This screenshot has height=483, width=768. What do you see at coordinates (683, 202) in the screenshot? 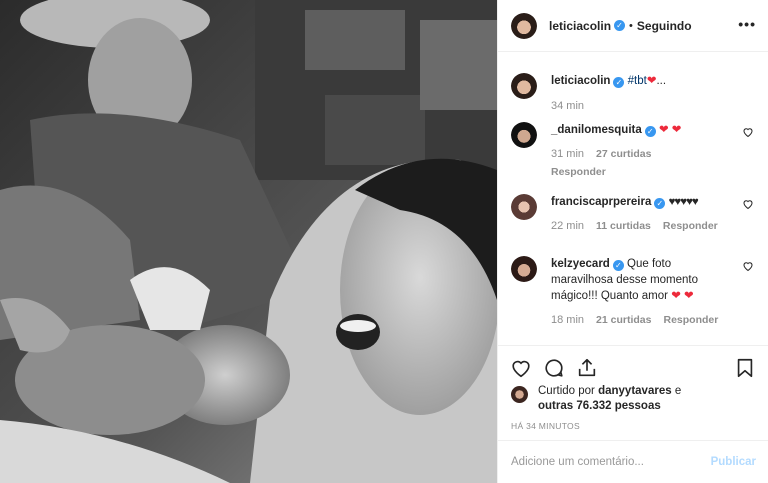
I see `heart-emoji: ♥♥♥♥♥` at bounding box center [683, 202].